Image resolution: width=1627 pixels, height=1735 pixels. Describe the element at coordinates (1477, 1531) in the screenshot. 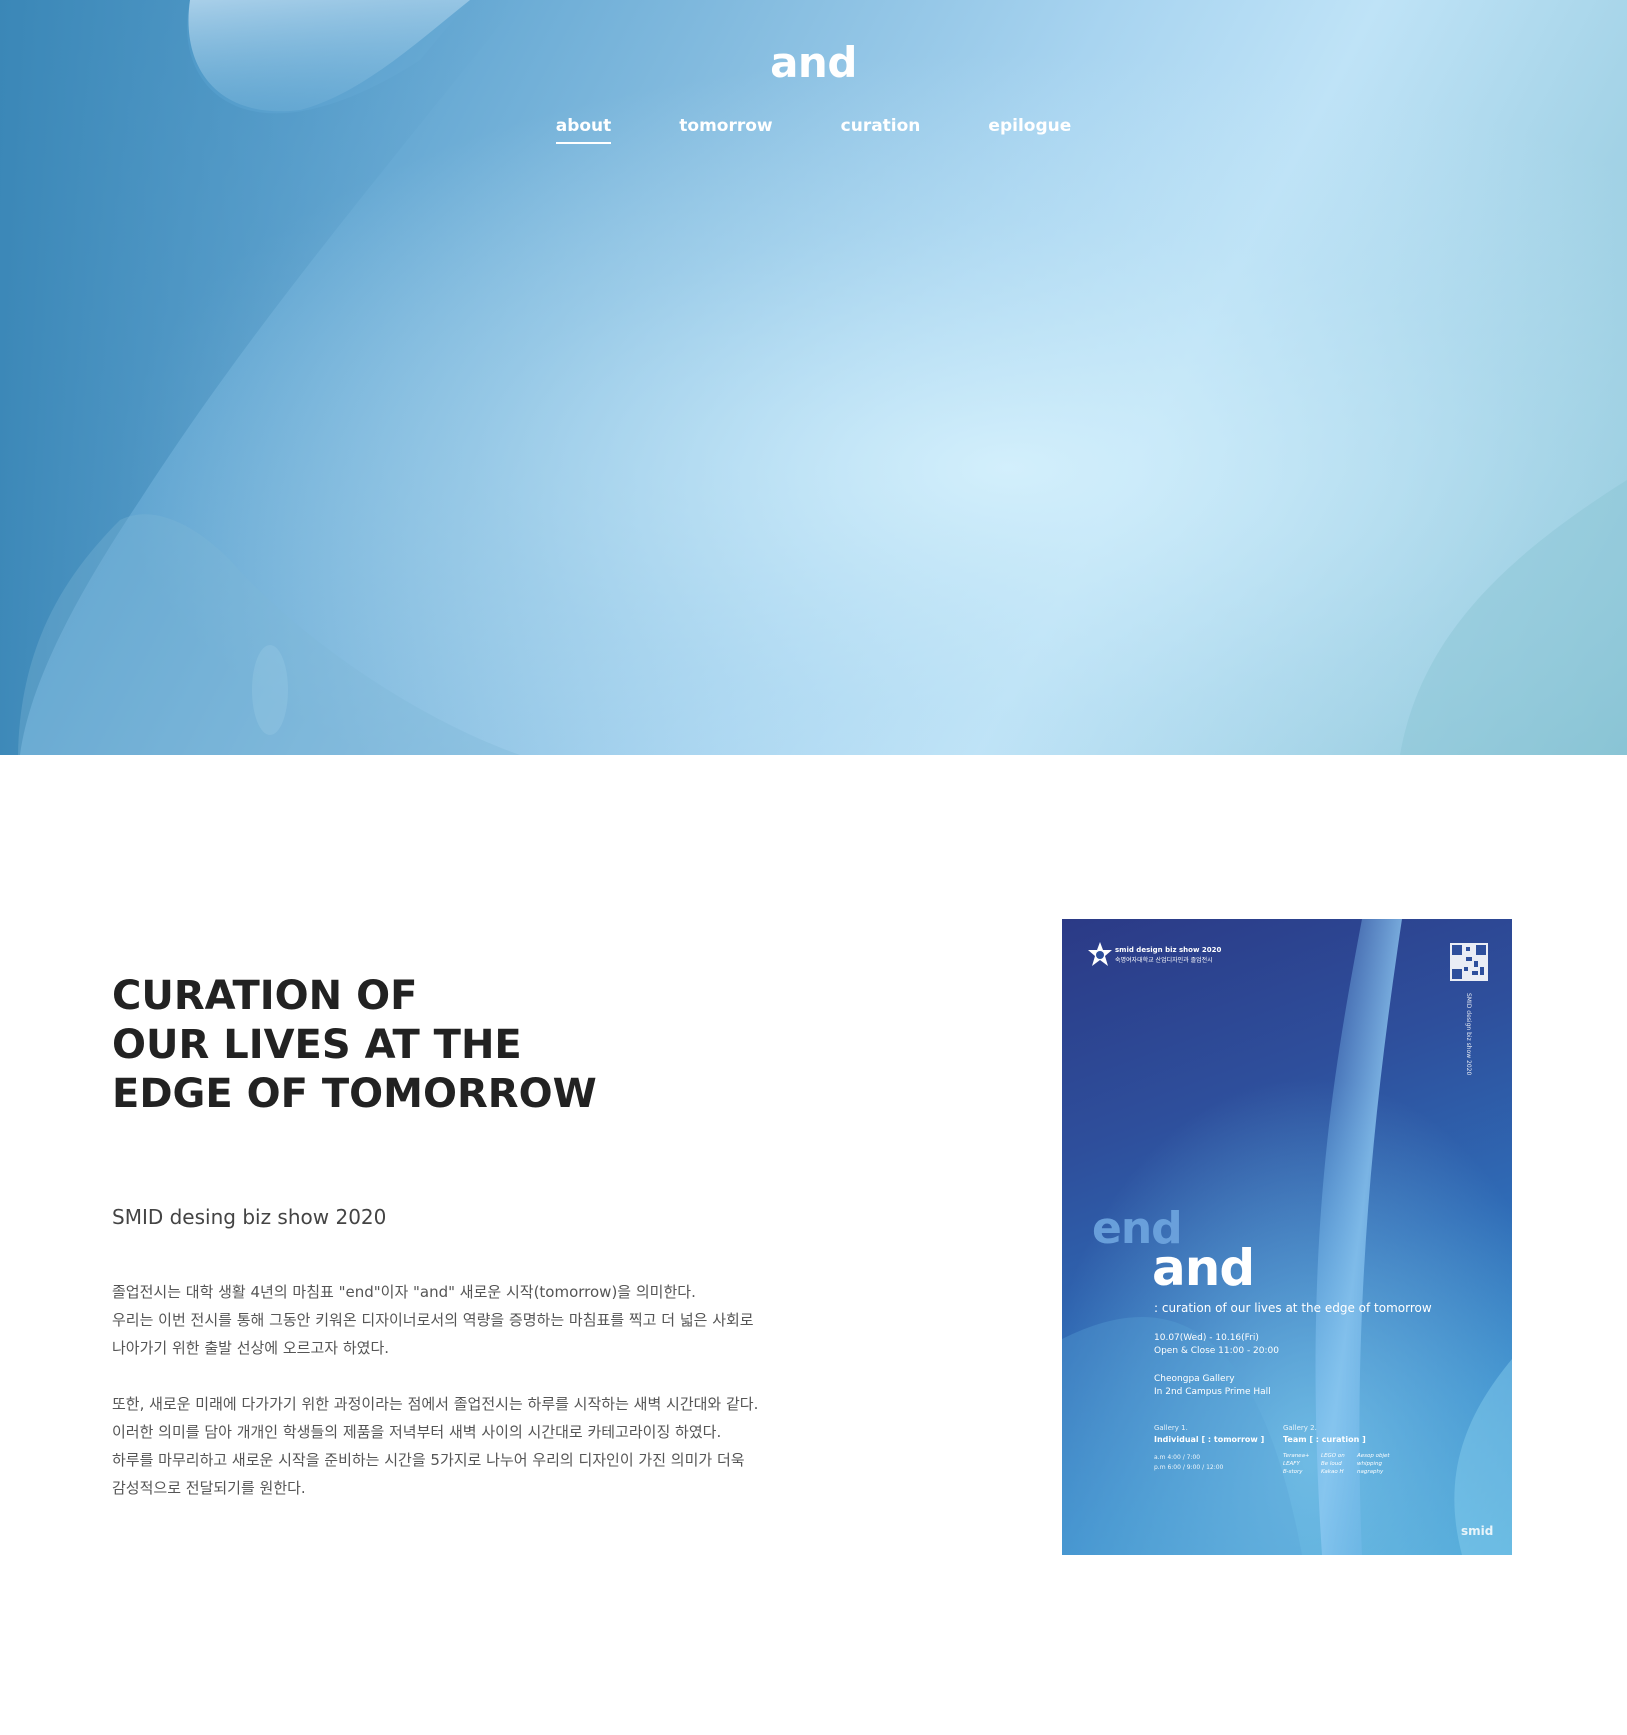

I see `poster-brand-logo: smid` at that location.